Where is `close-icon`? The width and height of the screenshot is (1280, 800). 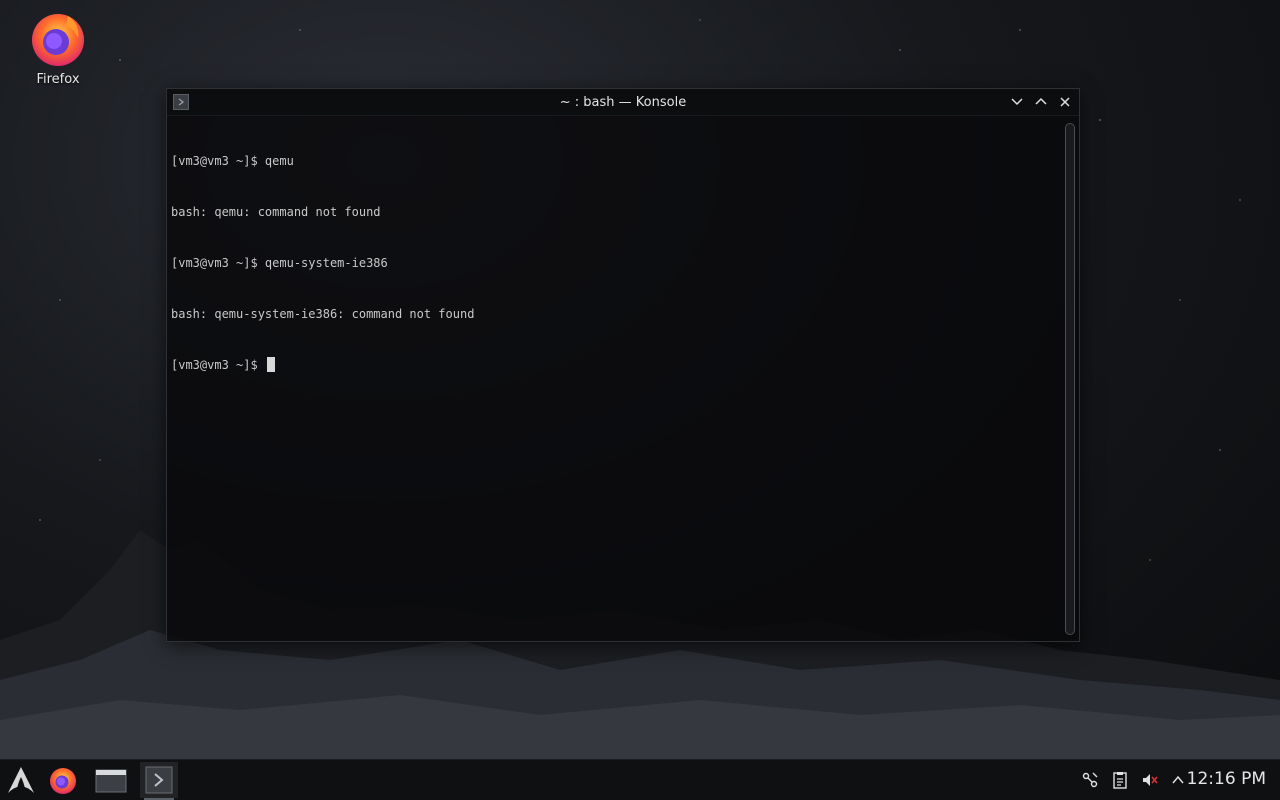 close-icon is located at coordinates (1065, 102).